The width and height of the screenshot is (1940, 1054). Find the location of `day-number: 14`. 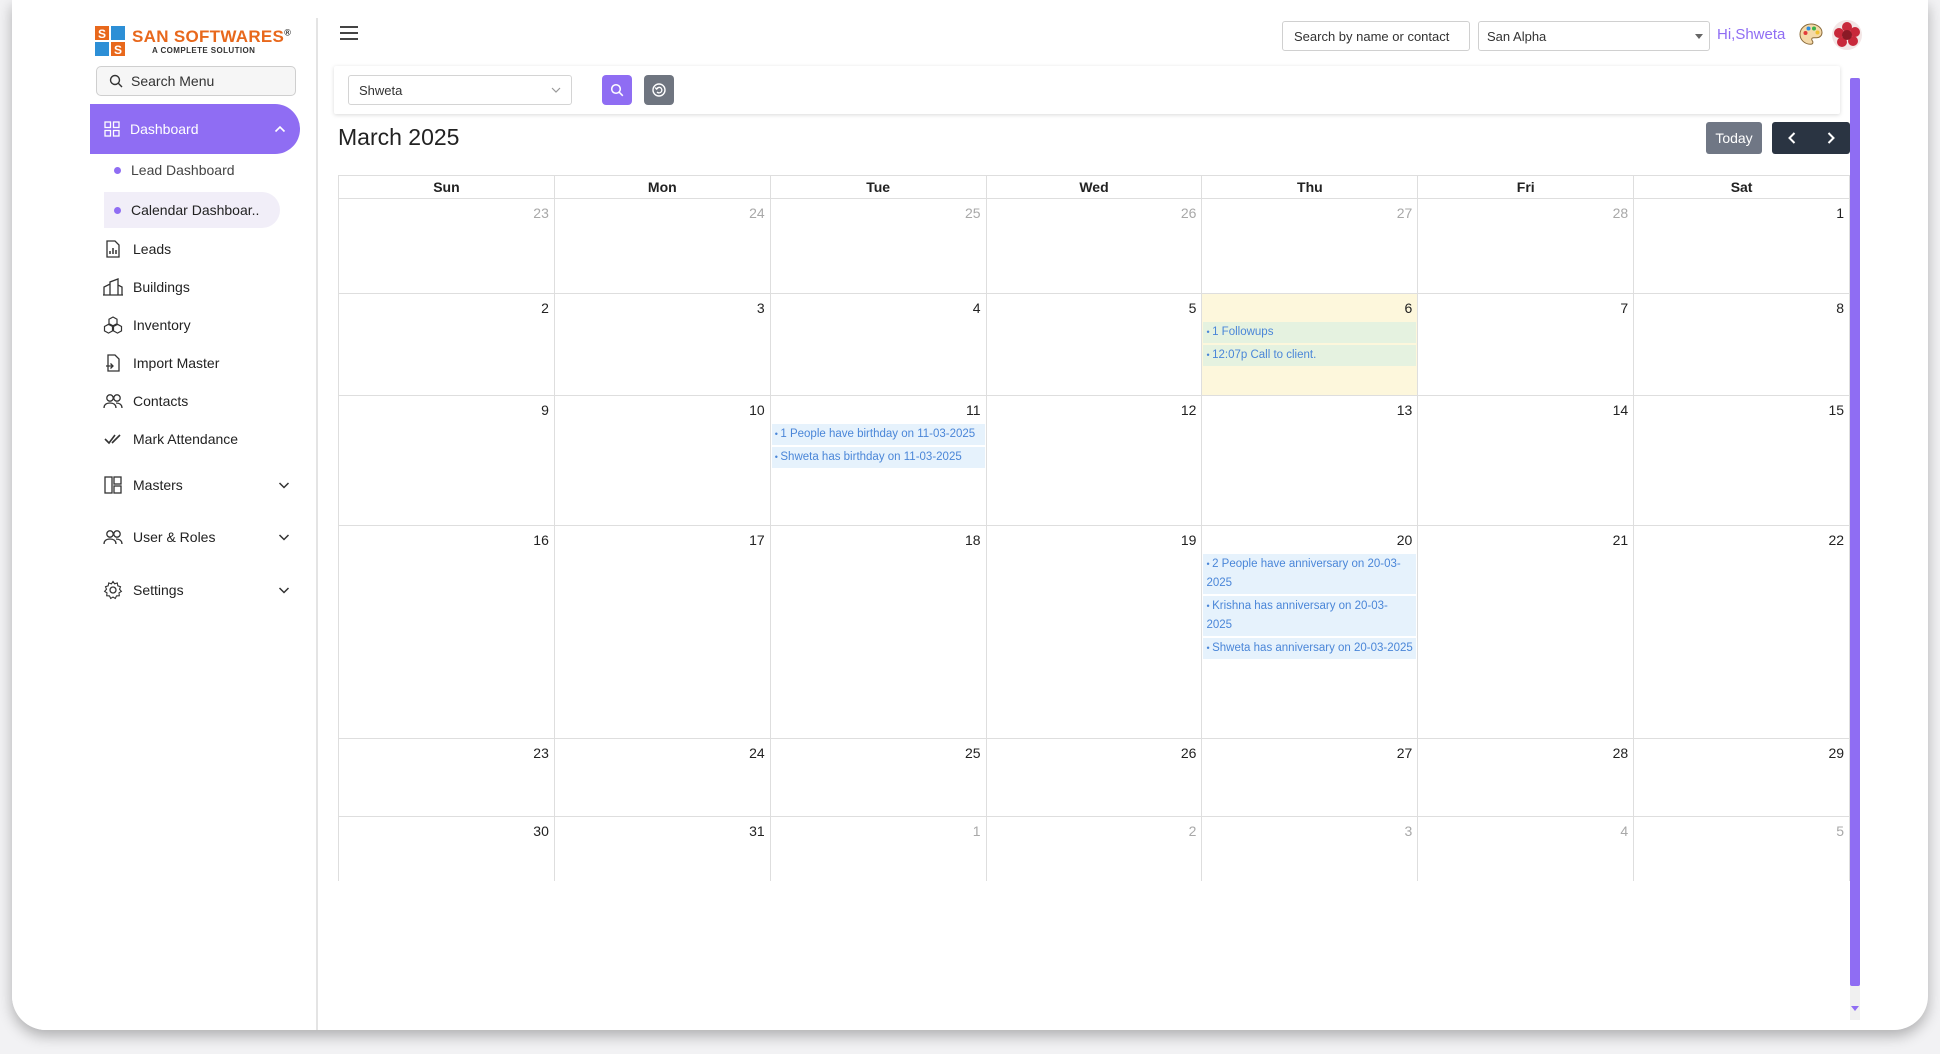

day-number: 14 is located at coordinates (1621, 410).